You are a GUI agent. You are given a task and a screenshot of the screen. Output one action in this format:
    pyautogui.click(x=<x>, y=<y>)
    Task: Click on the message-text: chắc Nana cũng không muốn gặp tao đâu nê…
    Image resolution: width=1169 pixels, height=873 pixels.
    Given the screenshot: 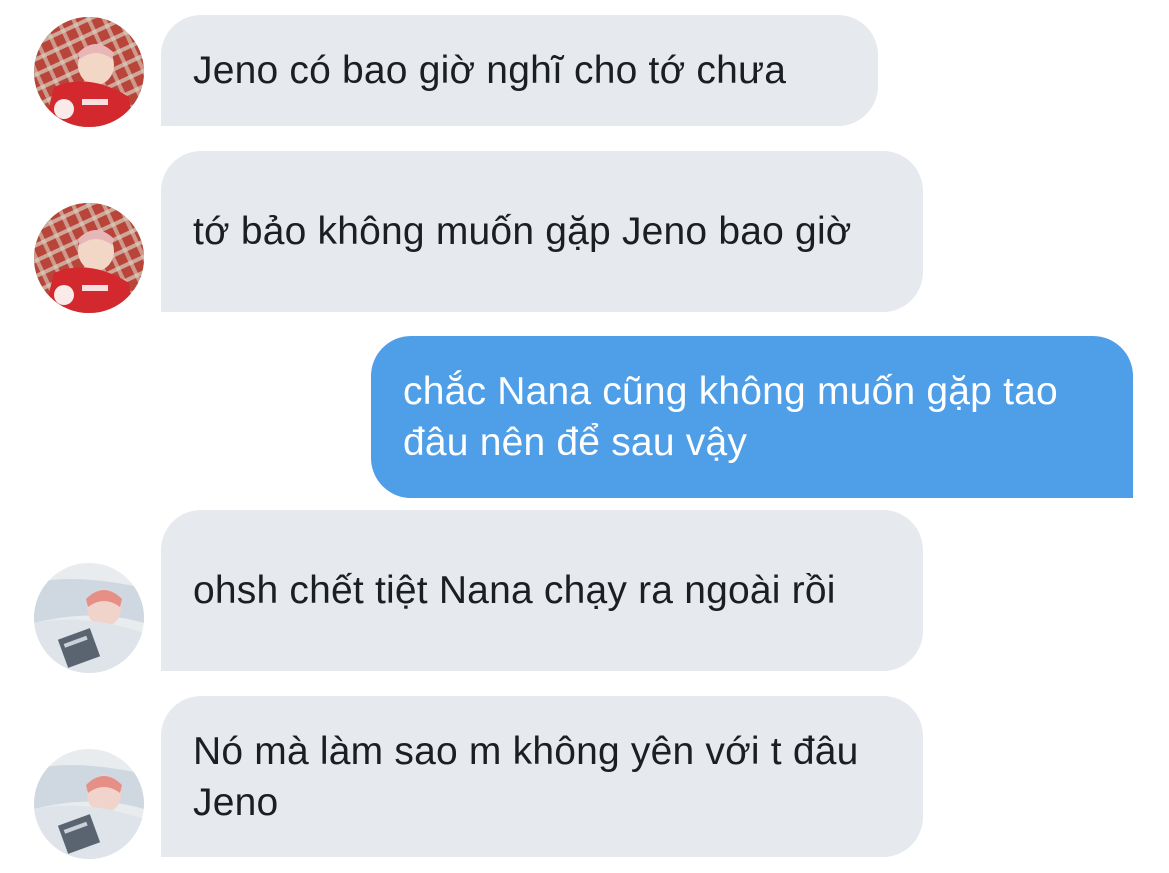 What is the action you would take?
    pyautogui.click(x=730, y=417)
    